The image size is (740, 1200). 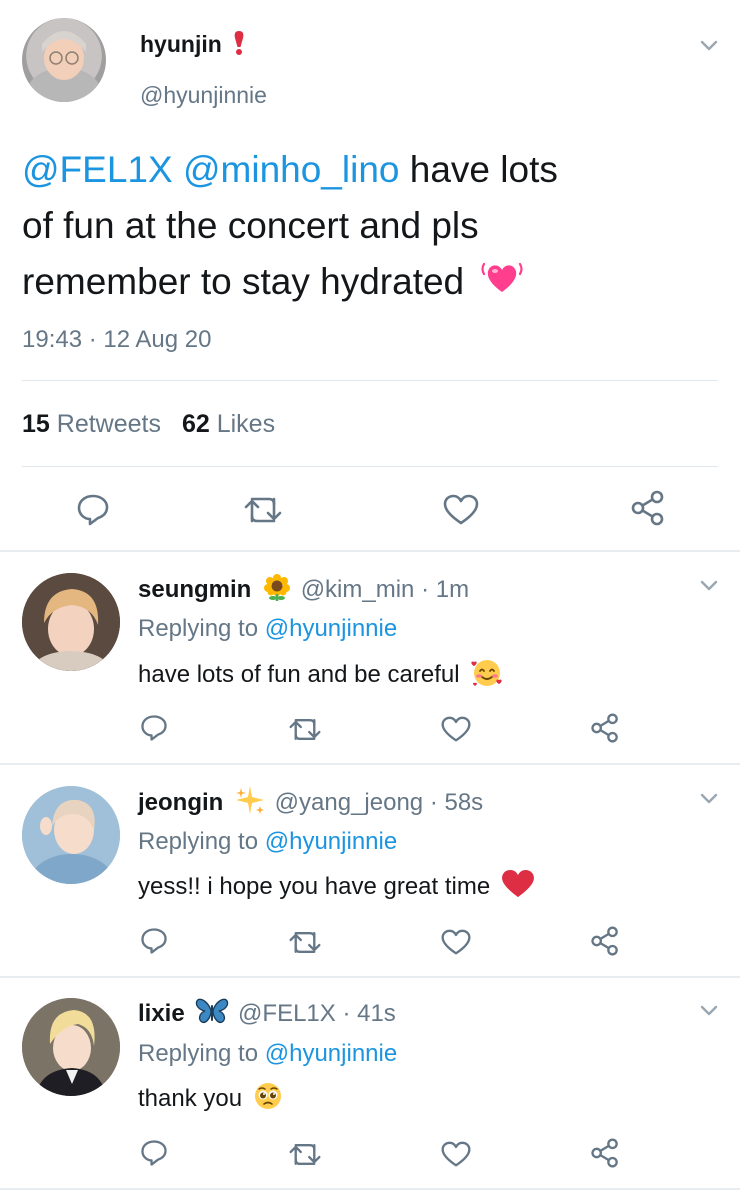 I want to click on reply-author-handle: @FEL1X, so click(x=287, y=1013).